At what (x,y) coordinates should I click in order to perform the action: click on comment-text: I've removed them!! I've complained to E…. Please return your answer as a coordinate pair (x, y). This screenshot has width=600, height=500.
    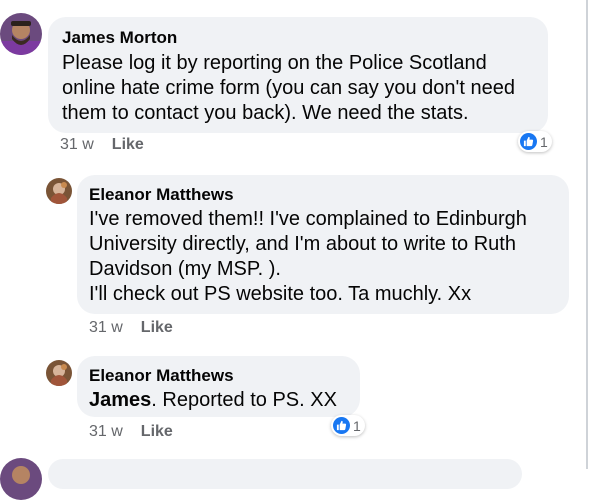
    Looking at the image, I should click on (308, 256).